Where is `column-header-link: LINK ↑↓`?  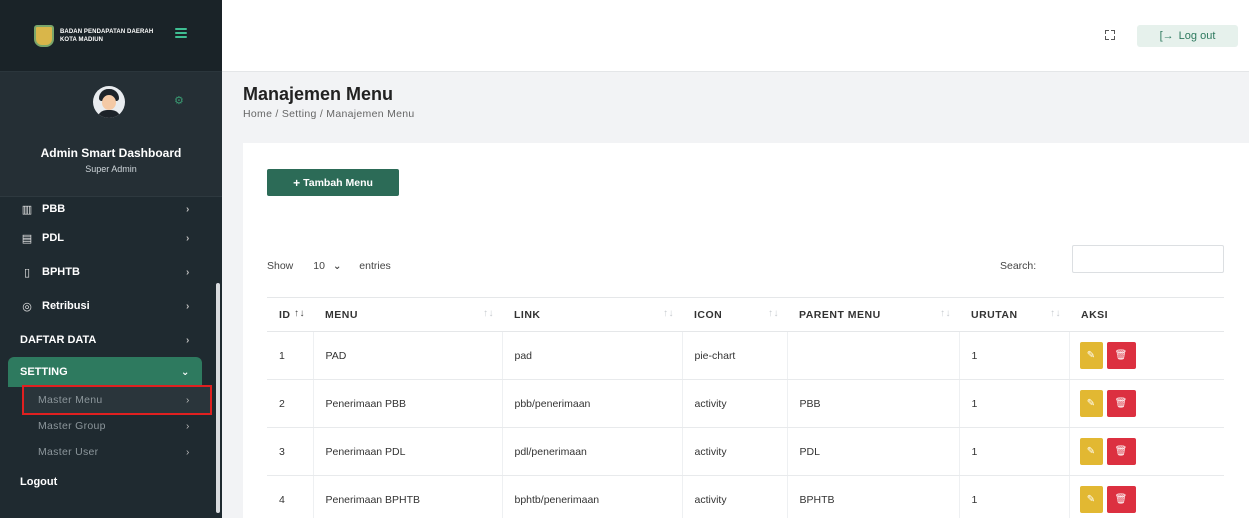 column-header-link: LINK ↑↓ is located at coordinates (592, 314).